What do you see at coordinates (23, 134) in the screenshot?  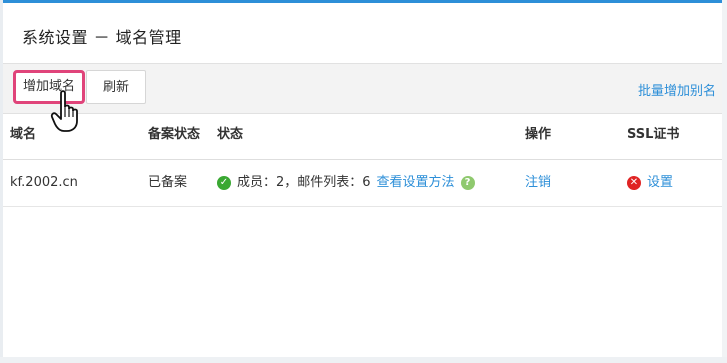 I see `header-domain: 域名` at bounding box center [23, 134].